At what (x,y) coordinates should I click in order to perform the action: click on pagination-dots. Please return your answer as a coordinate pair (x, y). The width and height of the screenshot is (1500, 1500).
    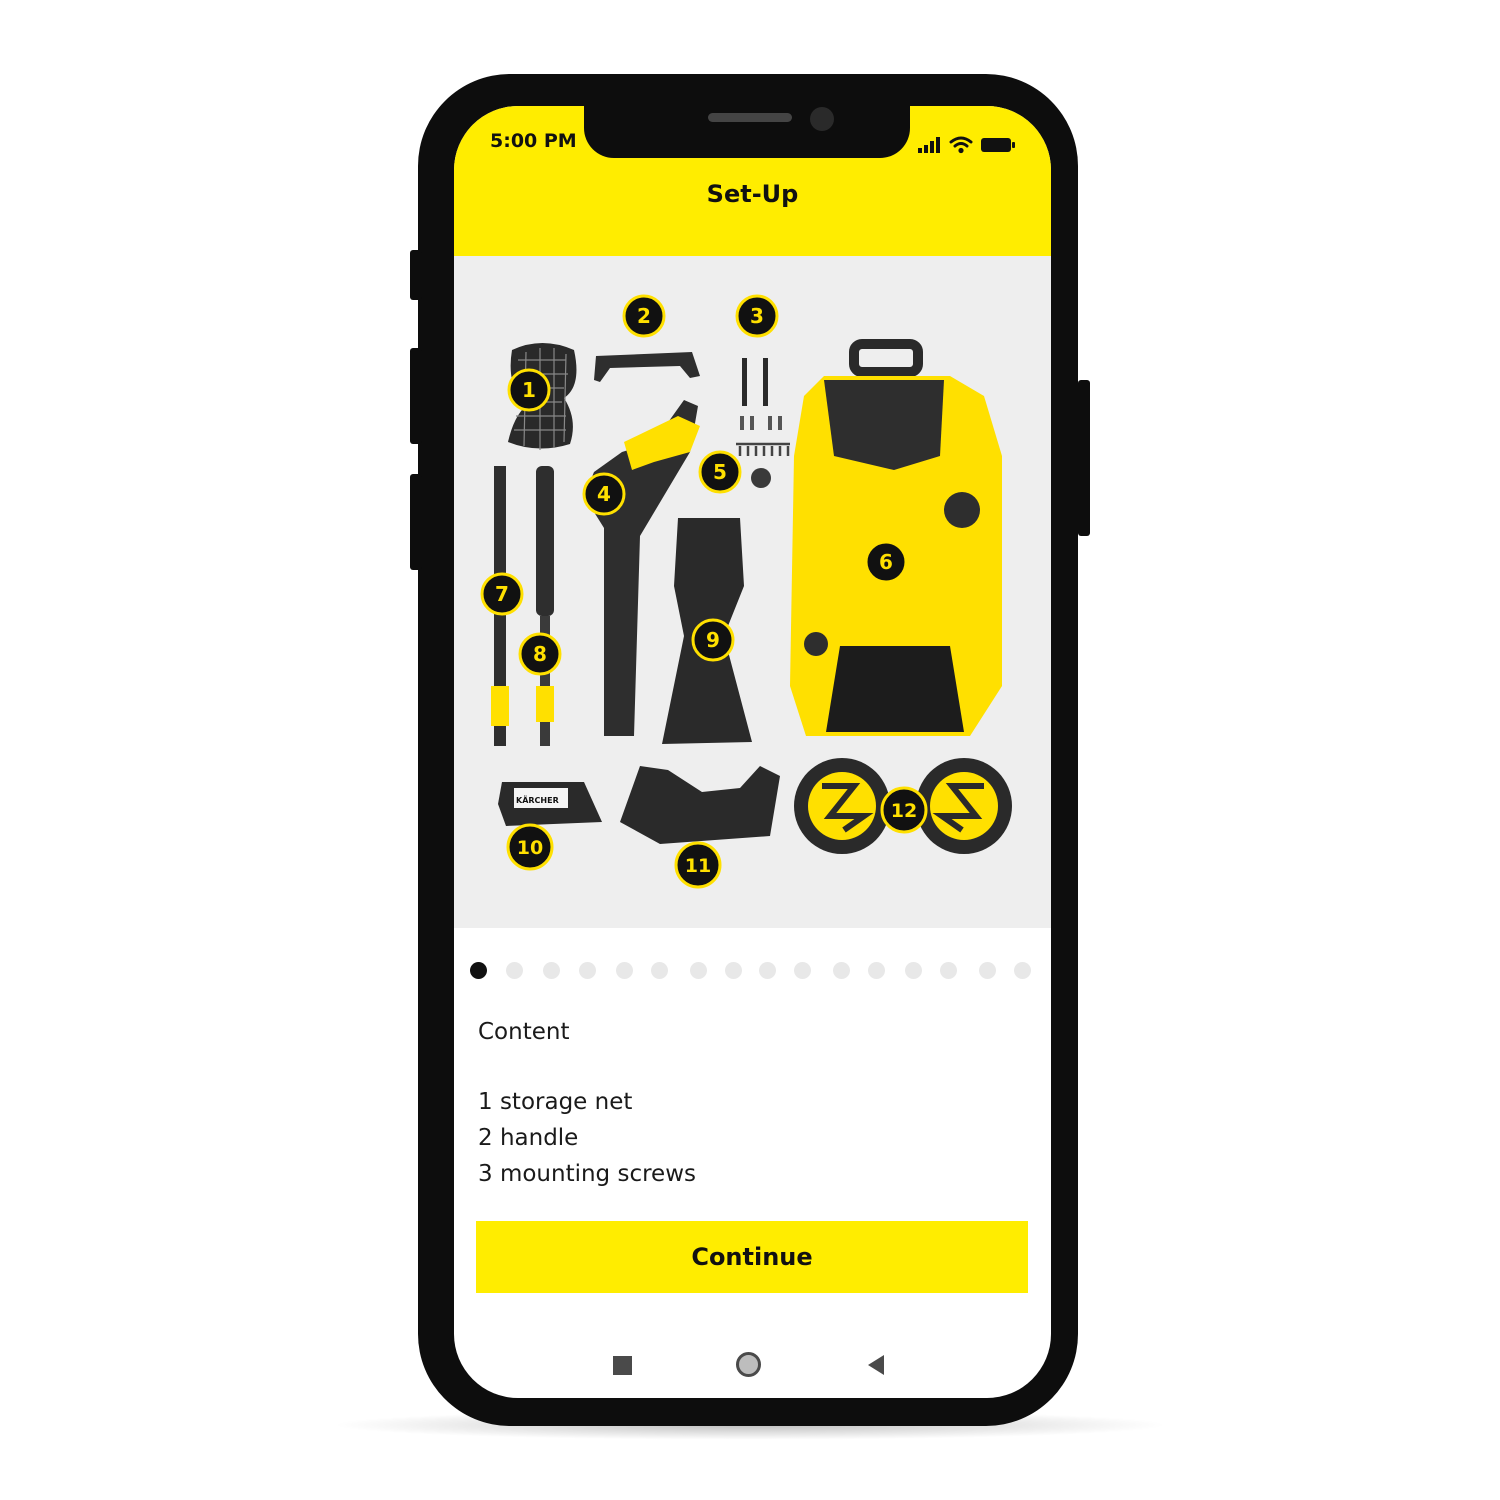
    Looking at the image, I should click on (754, 971).